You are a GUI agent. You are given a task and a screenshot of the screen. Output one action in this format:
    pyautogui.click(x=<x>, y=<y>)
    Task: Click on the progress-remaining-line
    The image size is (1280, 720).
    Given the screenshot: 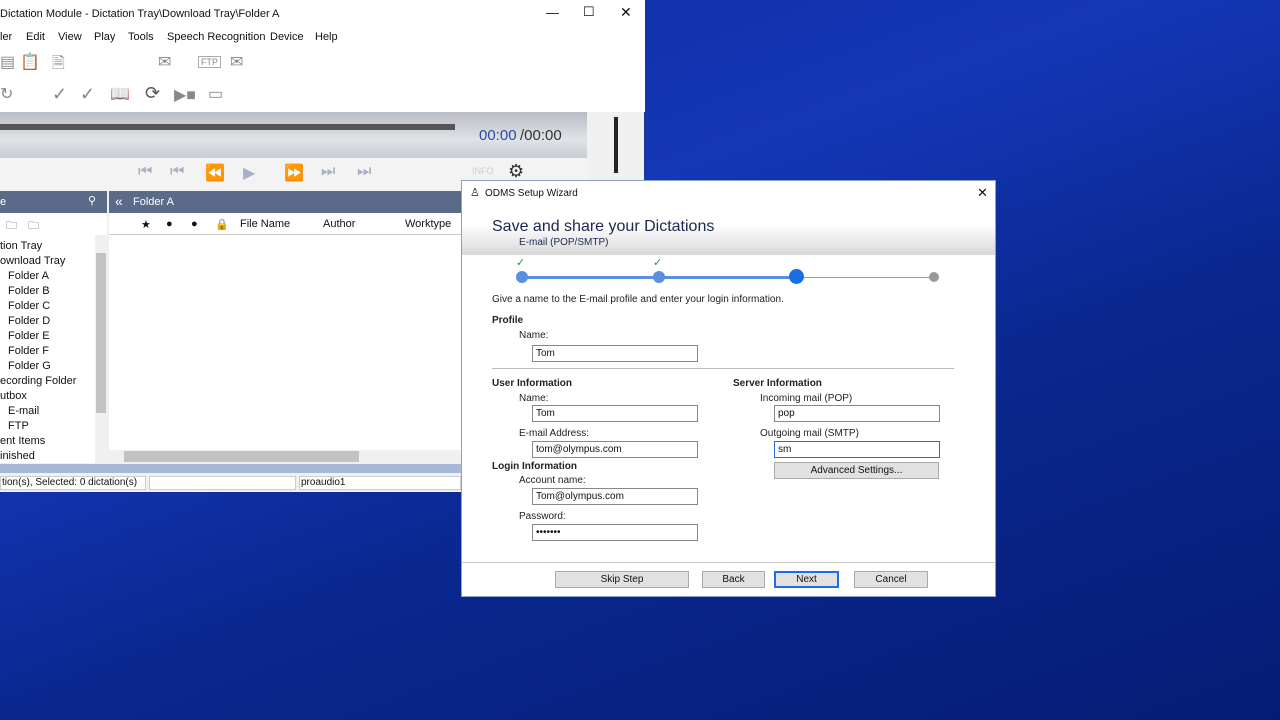 What is the action you would take?
    pyautogui.click(x=866, y=277)
    